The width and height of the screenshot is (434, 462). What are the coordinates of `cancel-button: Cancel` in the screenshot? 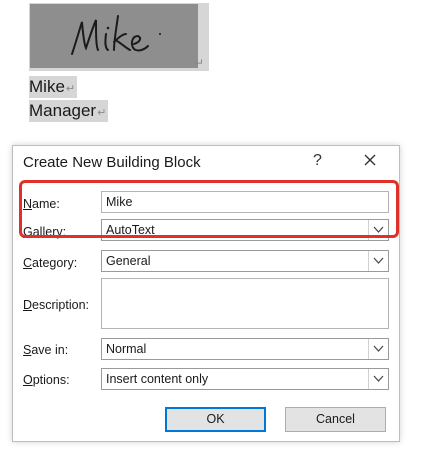 It's located at (335, 419).